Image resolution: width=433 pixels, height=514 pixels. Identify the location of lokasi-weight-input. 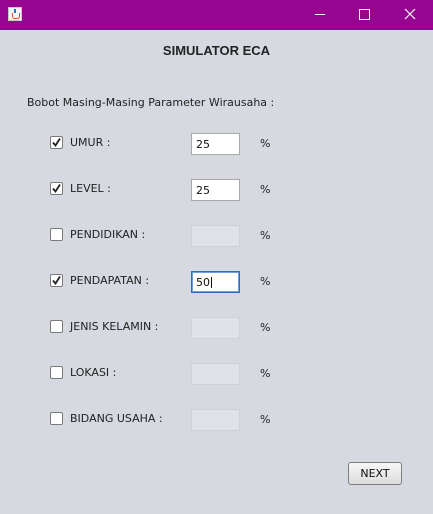
(215, 374).